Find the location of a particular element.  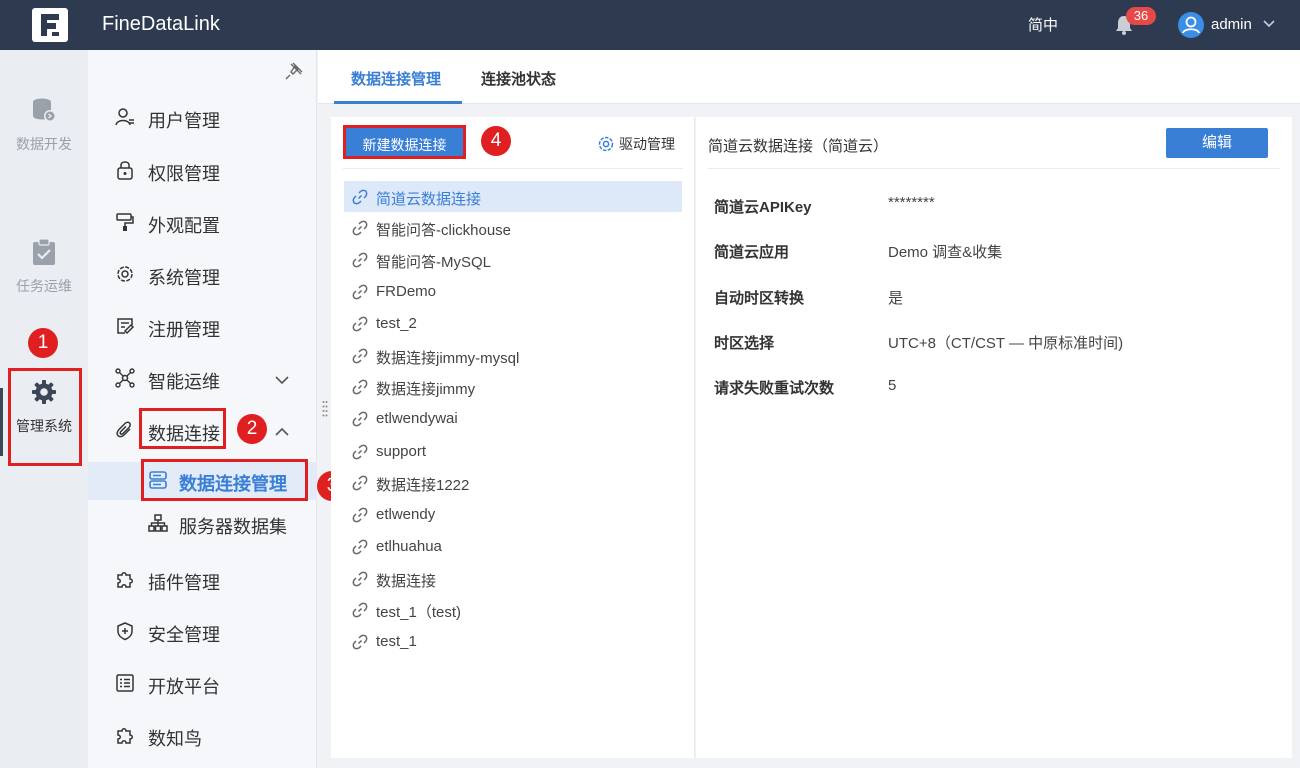

connection-list-item: 数据连接 is located at coordinates (513, 578).